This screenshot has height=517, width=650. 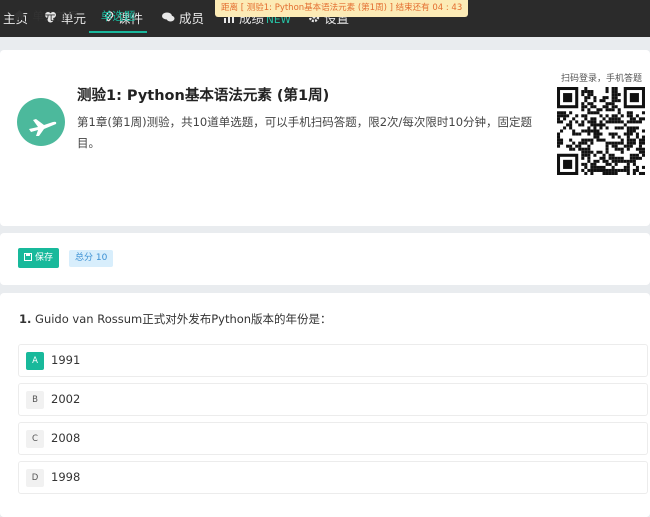 I want to click on tab-single-choice: 单选题, so click(x=118, y=16).